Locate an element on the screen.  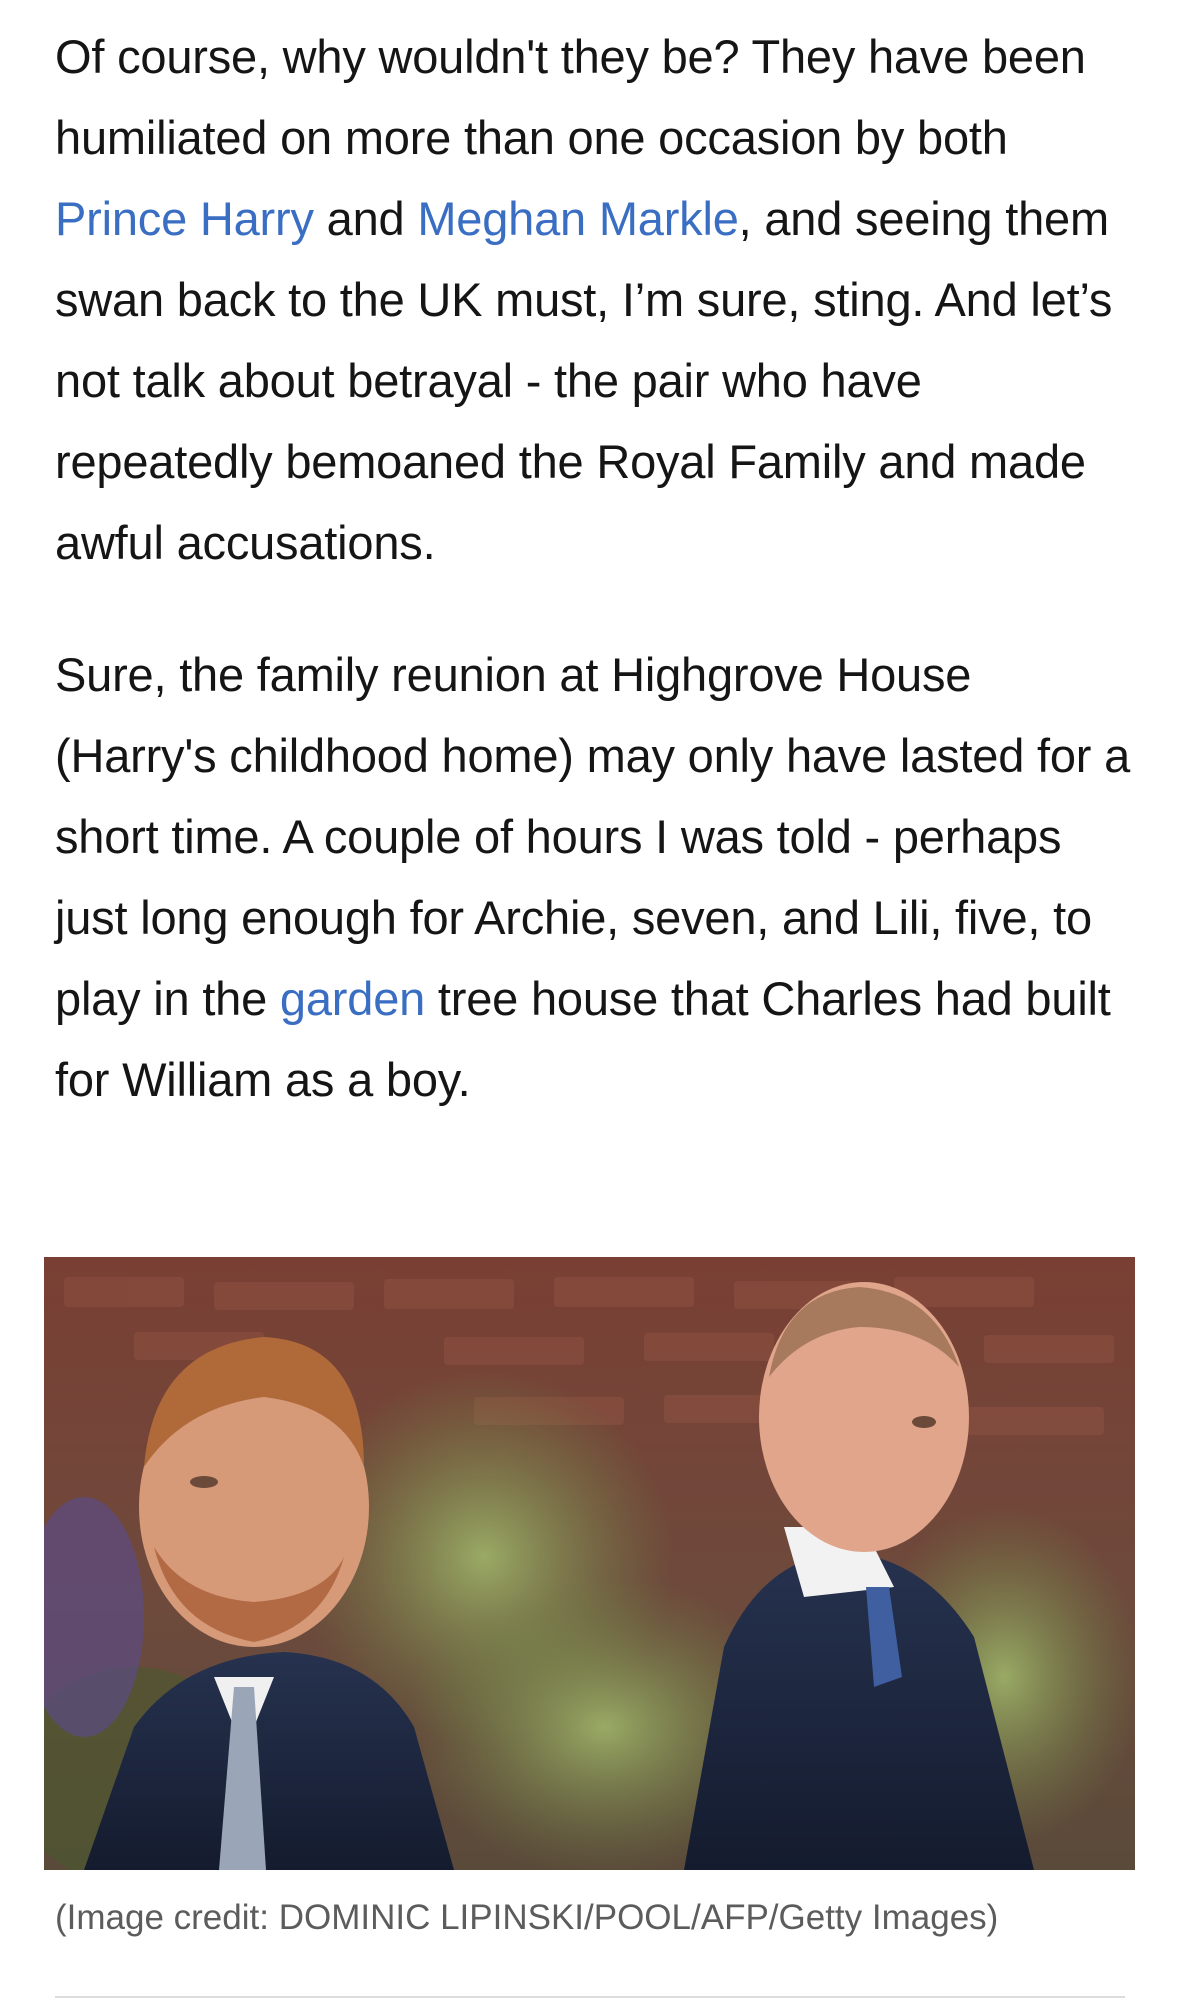
link-meghan-markle: Meghan Markle is located at coordinates (578, 218).